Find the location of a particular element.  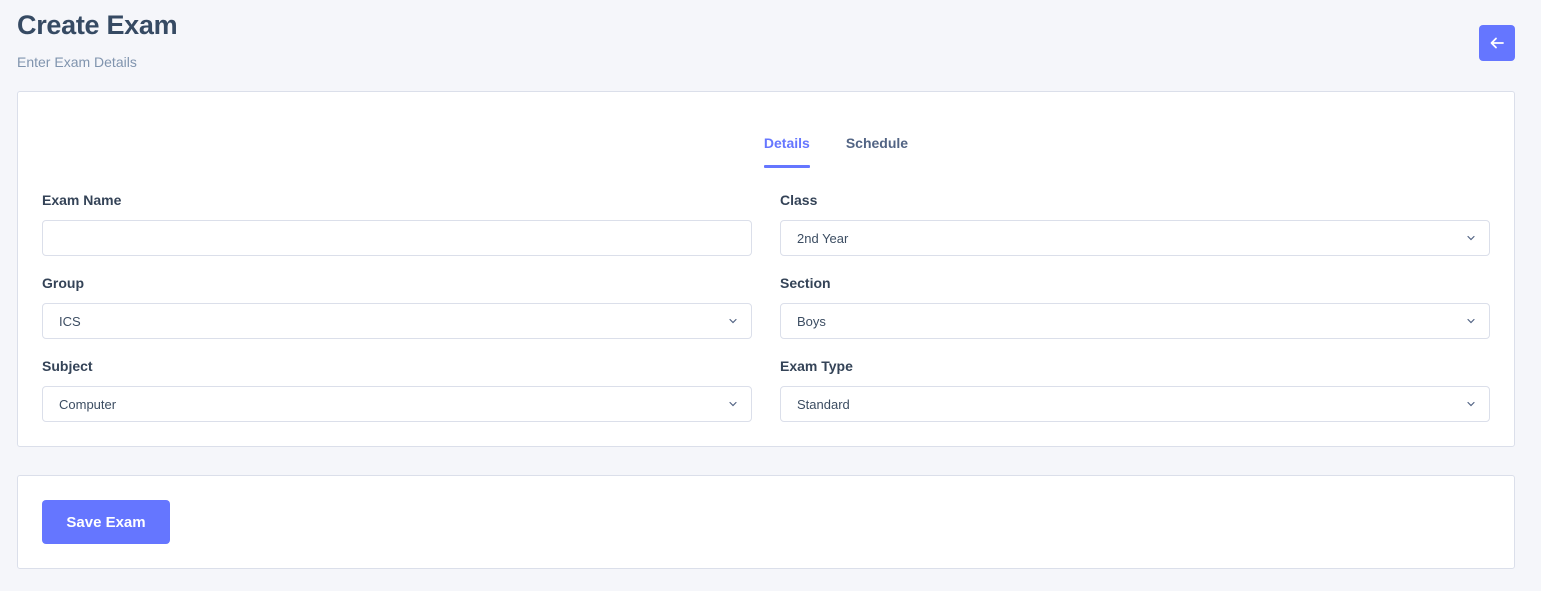

group-select-value: ICS is located at coordinates (70, 321).